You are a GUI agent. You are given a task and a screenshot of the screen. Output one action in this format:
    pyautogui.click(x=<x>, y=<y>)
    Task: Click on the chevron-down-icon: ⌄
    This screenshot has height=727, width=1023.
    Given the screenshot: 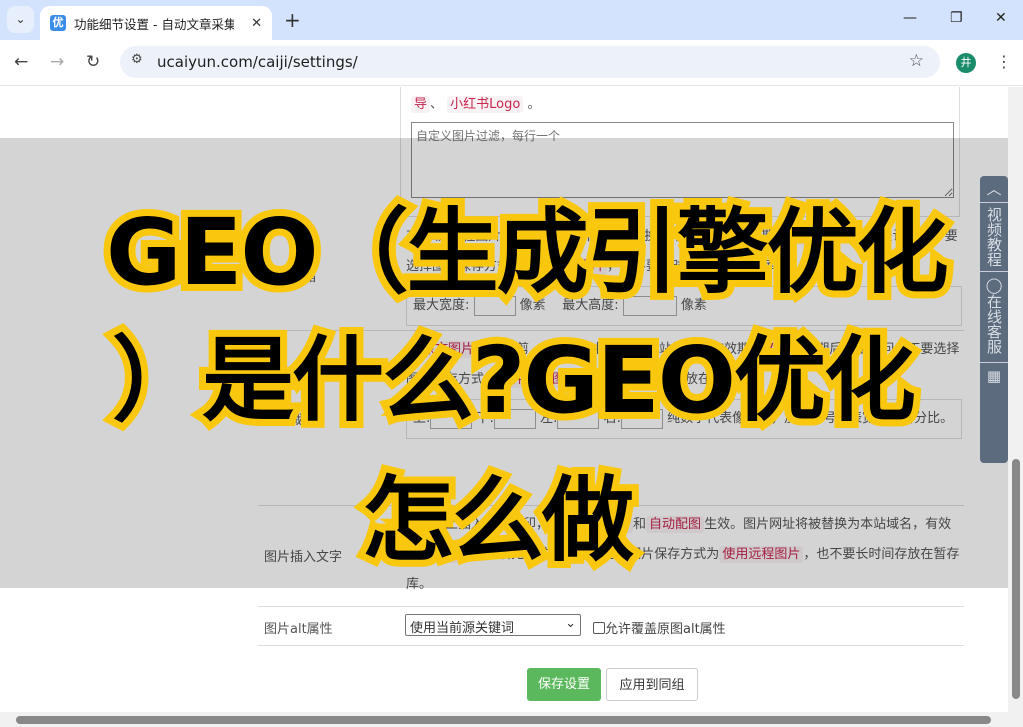 What is the action you would take?
    pyautogui.click(x=570, y=623)
    